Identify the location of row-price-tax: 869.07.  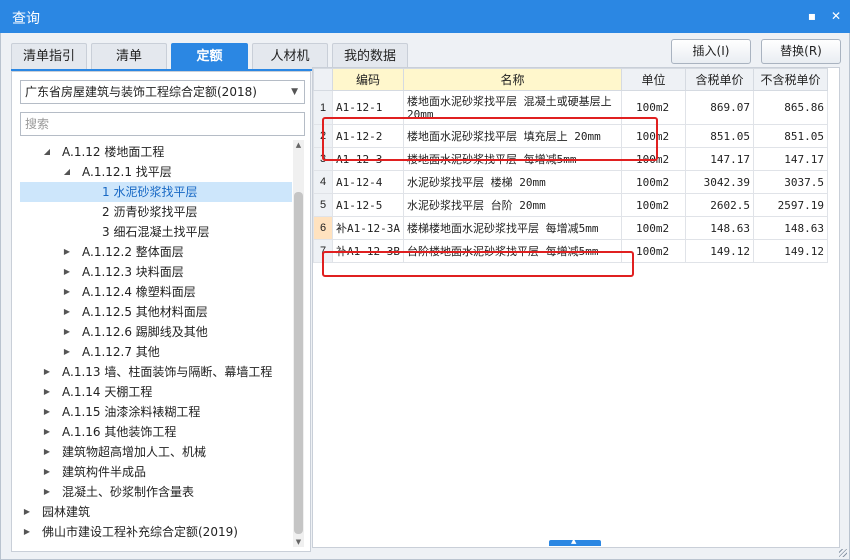
(719, 107).